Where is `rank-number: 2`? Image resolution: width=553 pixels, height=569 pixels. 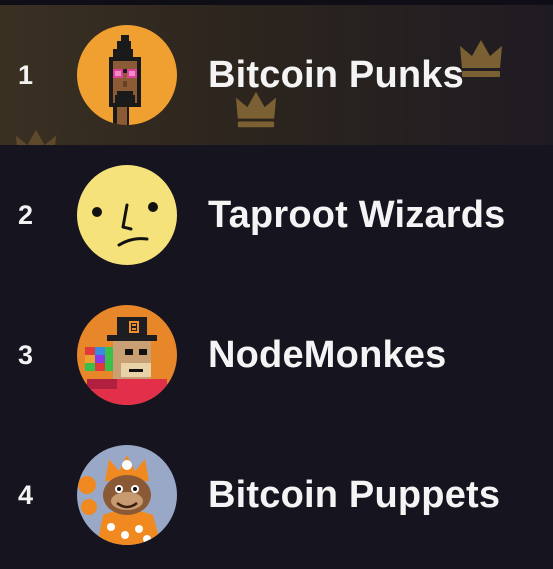
rank-number: 2 is located at coordinates (26, 214).